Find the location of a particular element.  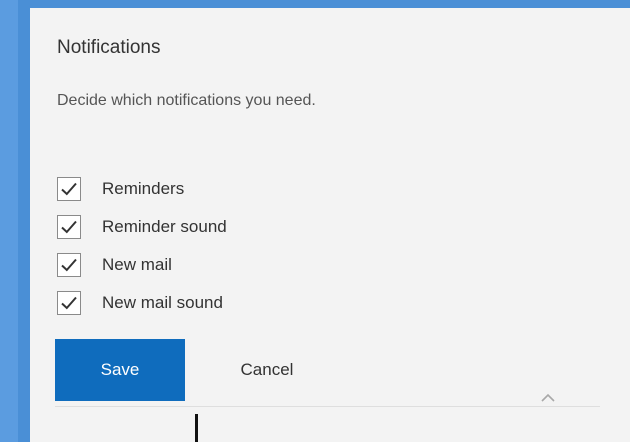

option-label: Reminders is located at coordinates (143, 188).